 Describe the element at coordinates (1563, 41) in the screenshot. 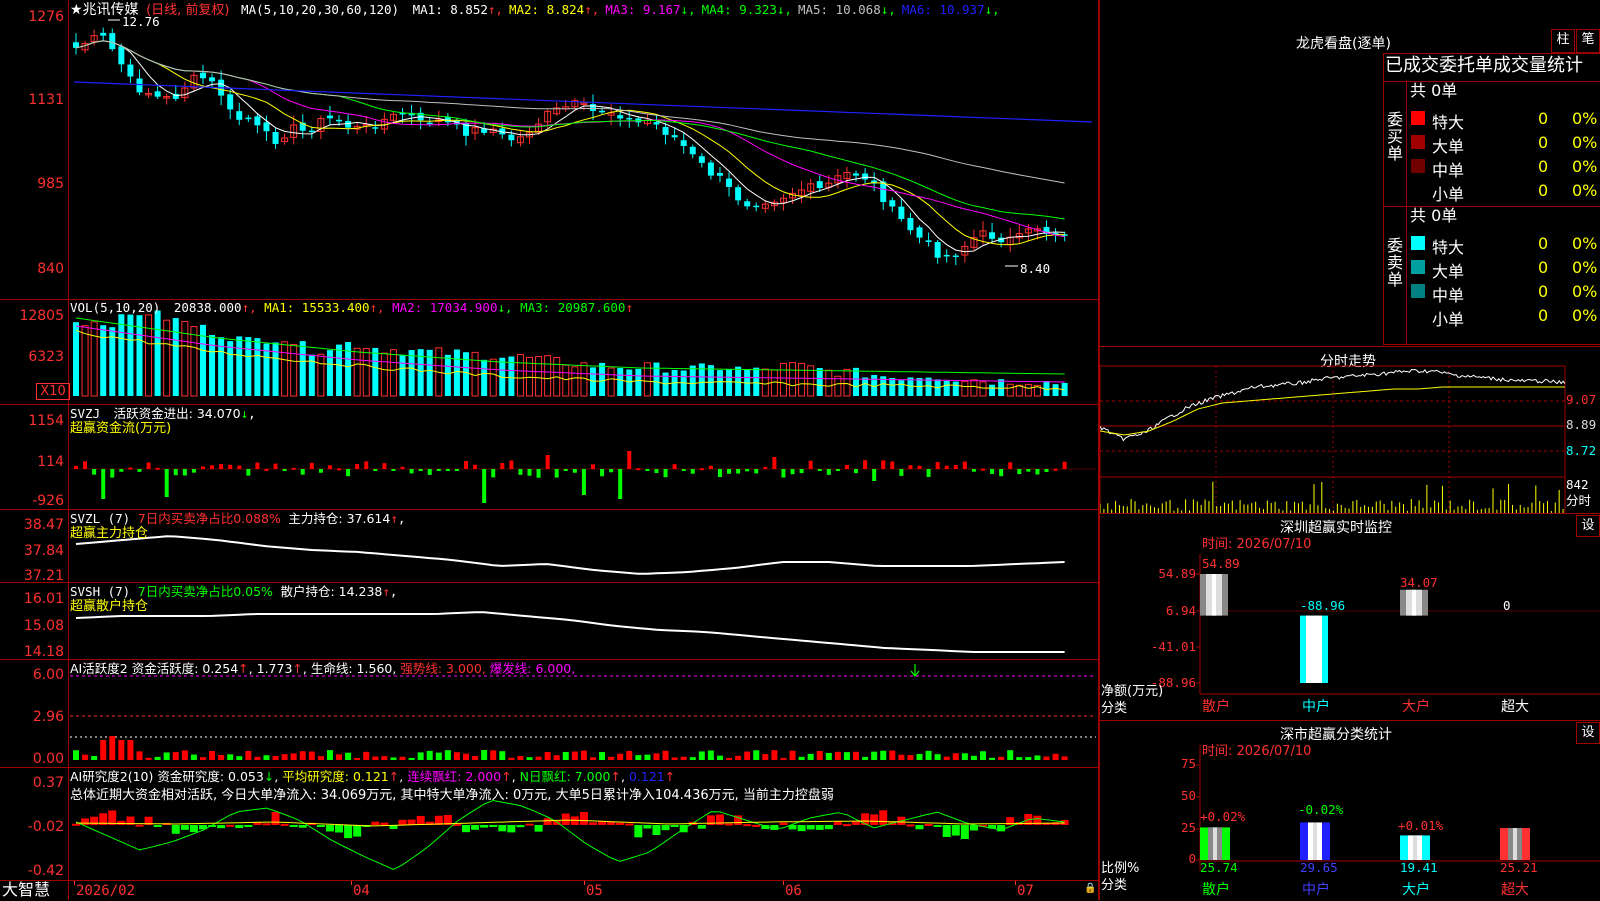

I see `lhb-bar-button: 柱` at that location.